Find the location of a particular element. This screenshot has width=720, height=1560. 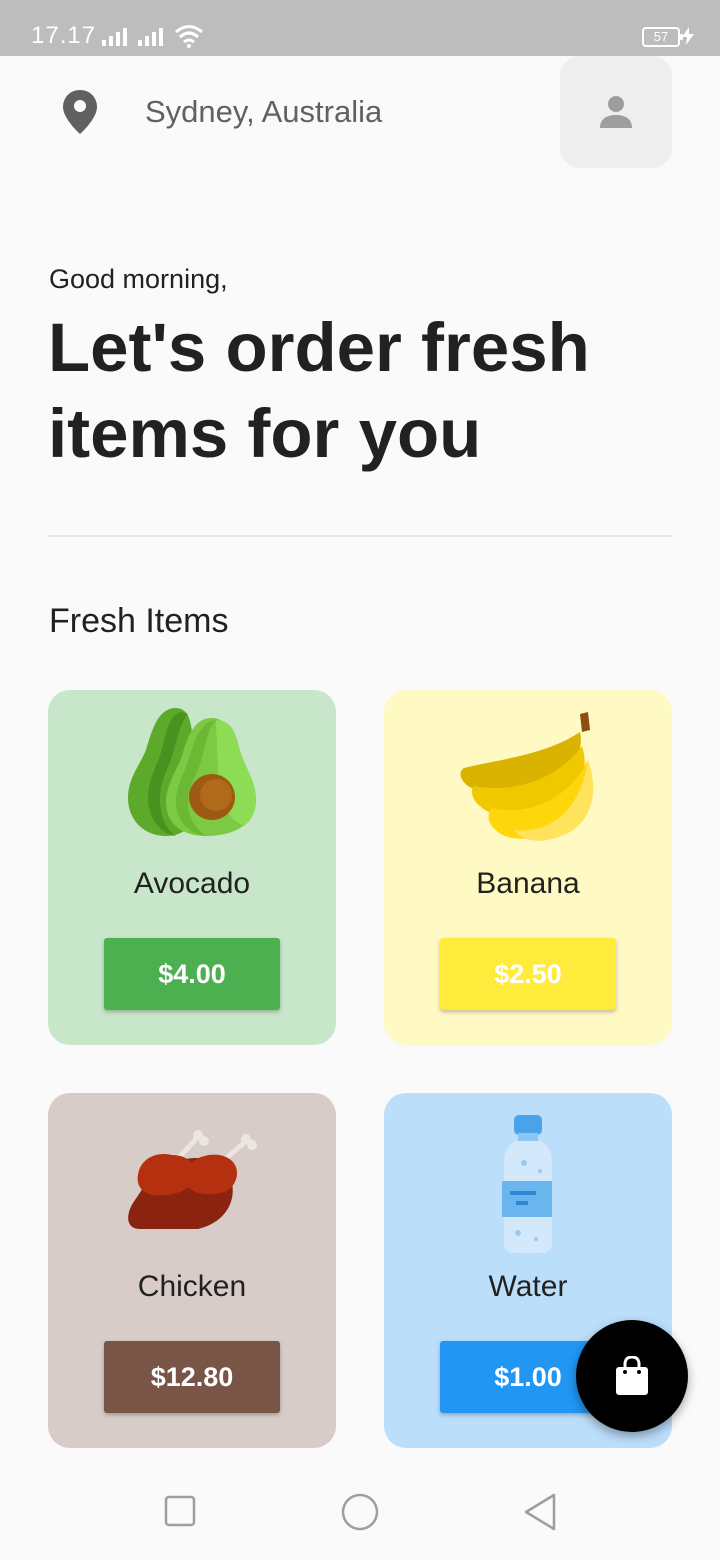

system-nav-bar is located at coordinates (360, 1515).